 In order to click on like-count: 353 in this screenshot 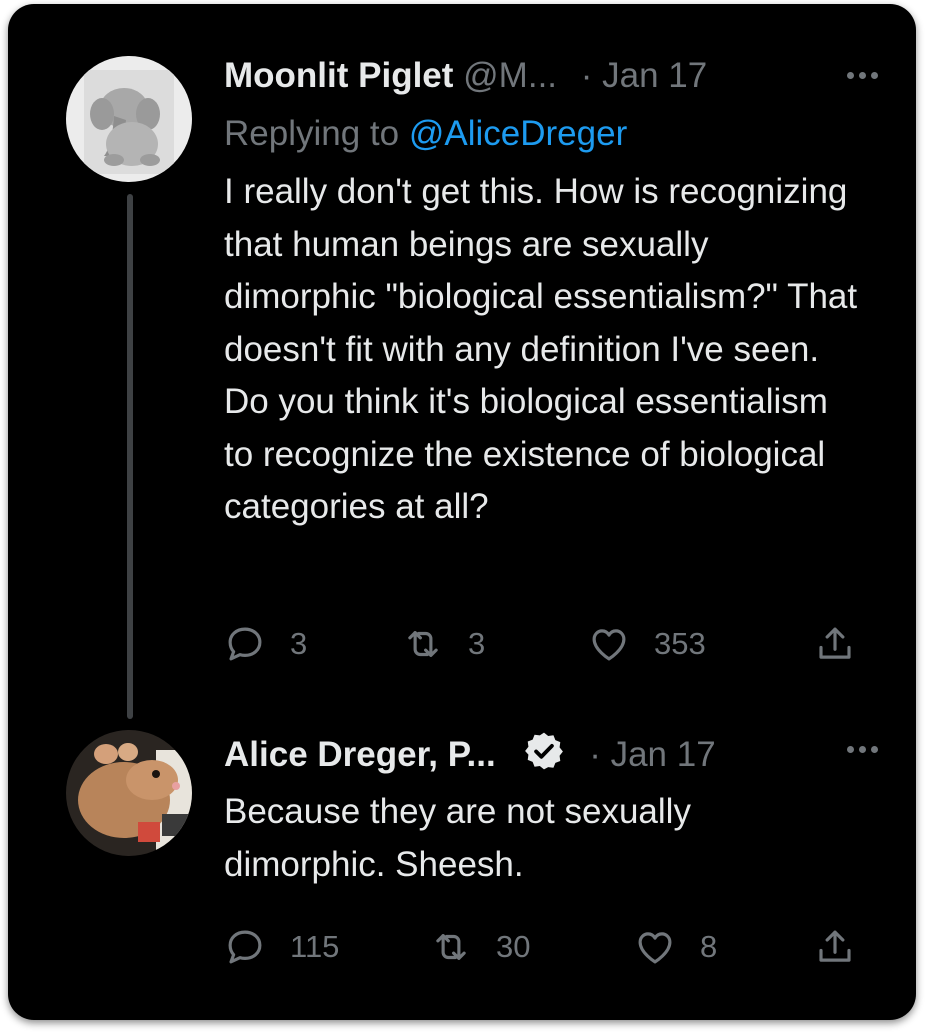, I will do `click(680, 643)`.